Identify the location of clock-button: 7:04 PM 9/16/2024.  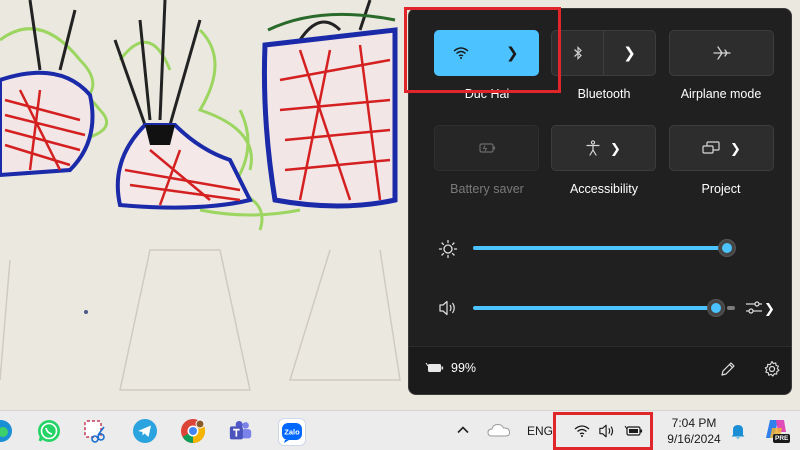
(694, 431).